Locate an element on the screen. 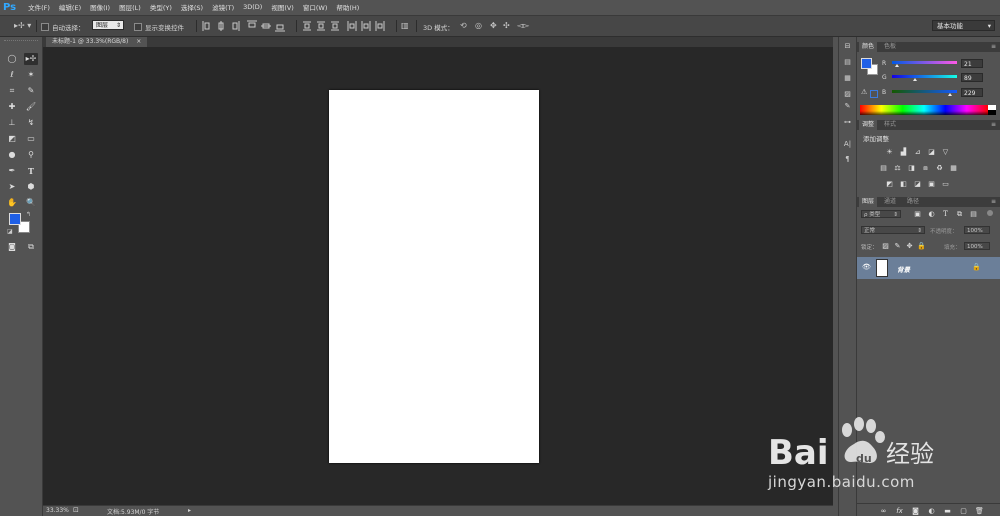  default-colors-icon: ◪ is located at coordinates (10, 231).